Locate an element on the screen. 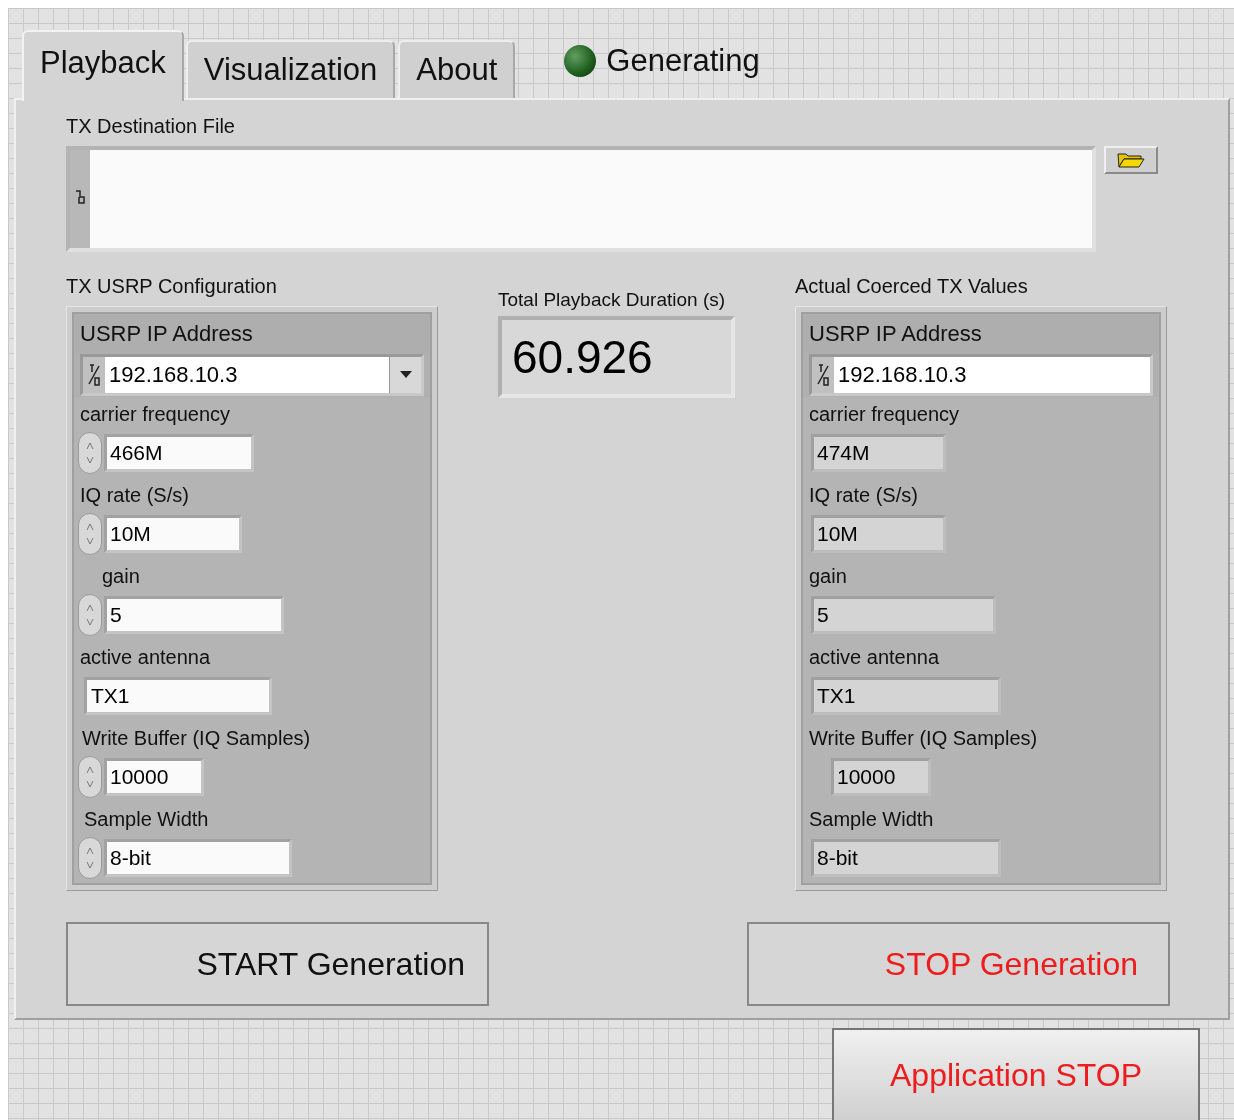  tab: Playback is located at coordinates (103, 65).